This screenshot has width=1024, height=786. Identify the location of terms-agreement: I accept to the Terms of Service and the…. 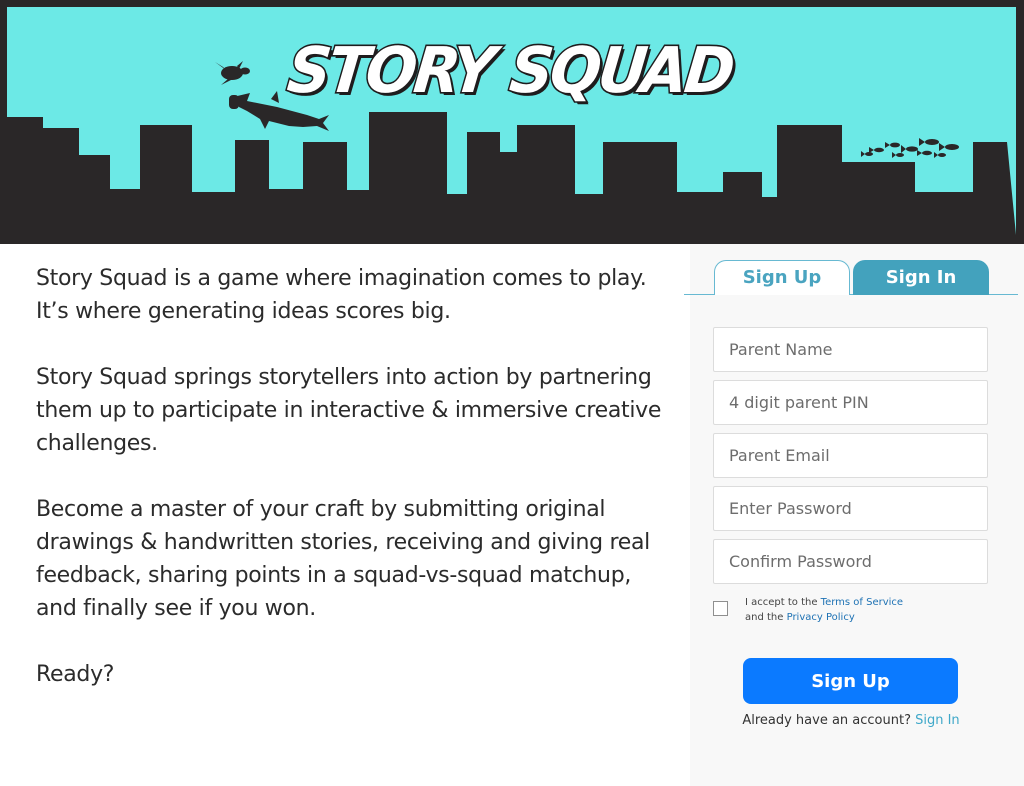
(843, 611).